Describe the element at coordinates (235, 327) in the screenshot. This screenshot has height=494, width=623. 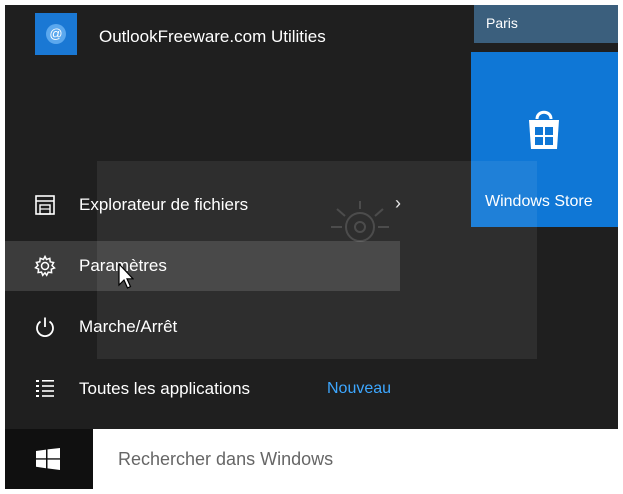
I see `menu-item-power: Marche/Arrêt` at that location.